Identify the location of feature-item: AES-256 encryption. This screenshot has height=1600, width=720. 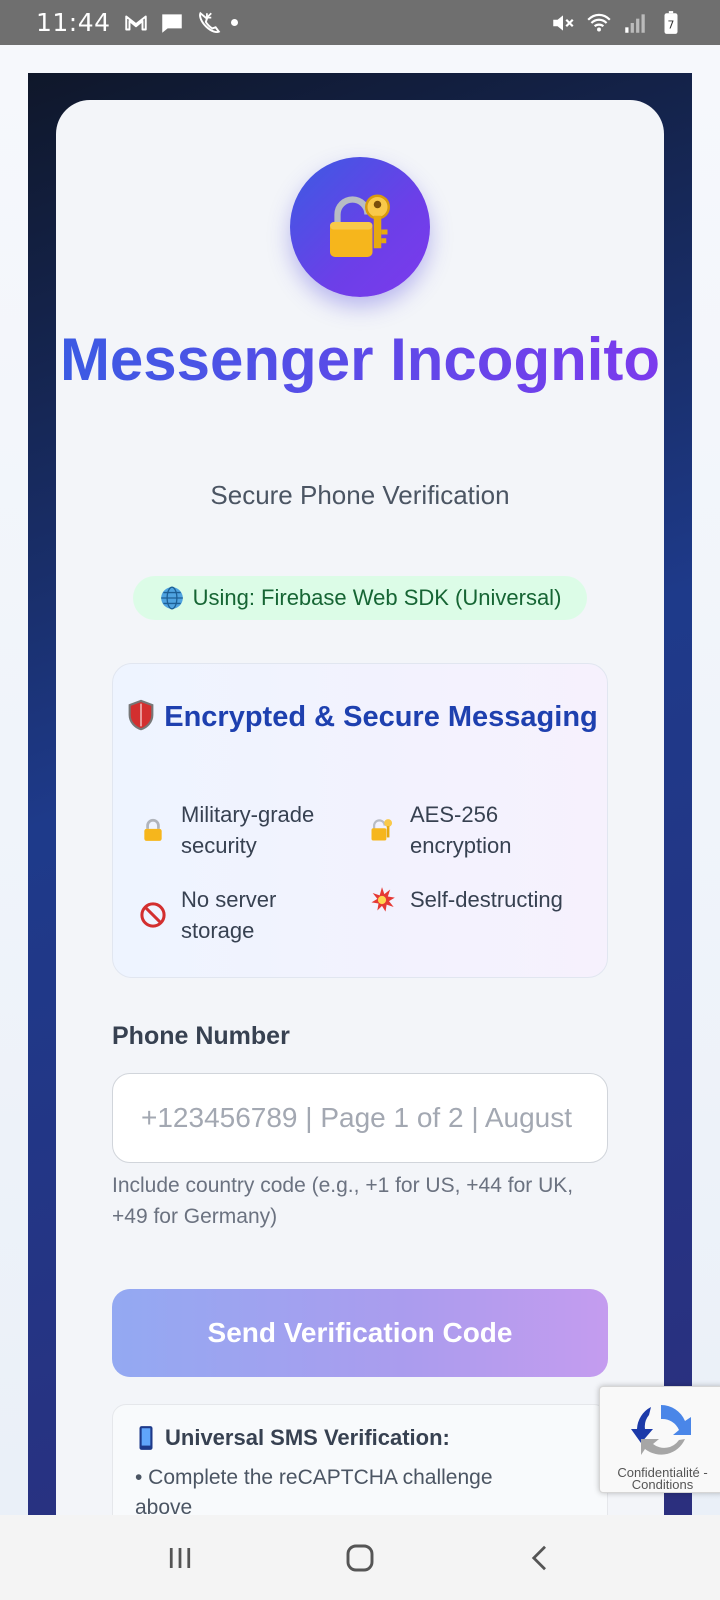
(454, 830).